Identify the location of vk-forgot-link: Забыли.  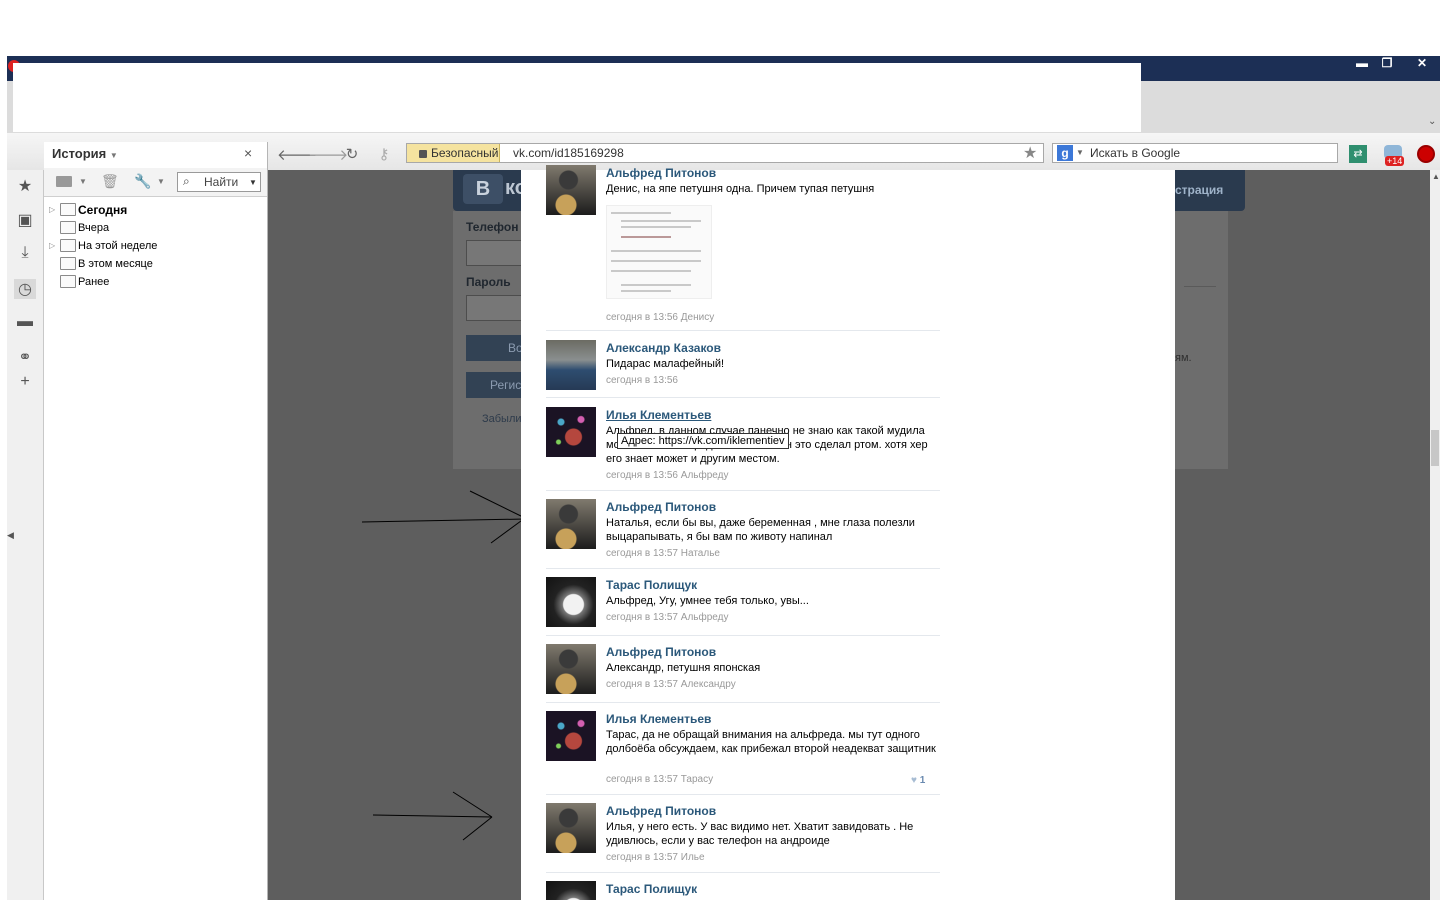
(502, 419).